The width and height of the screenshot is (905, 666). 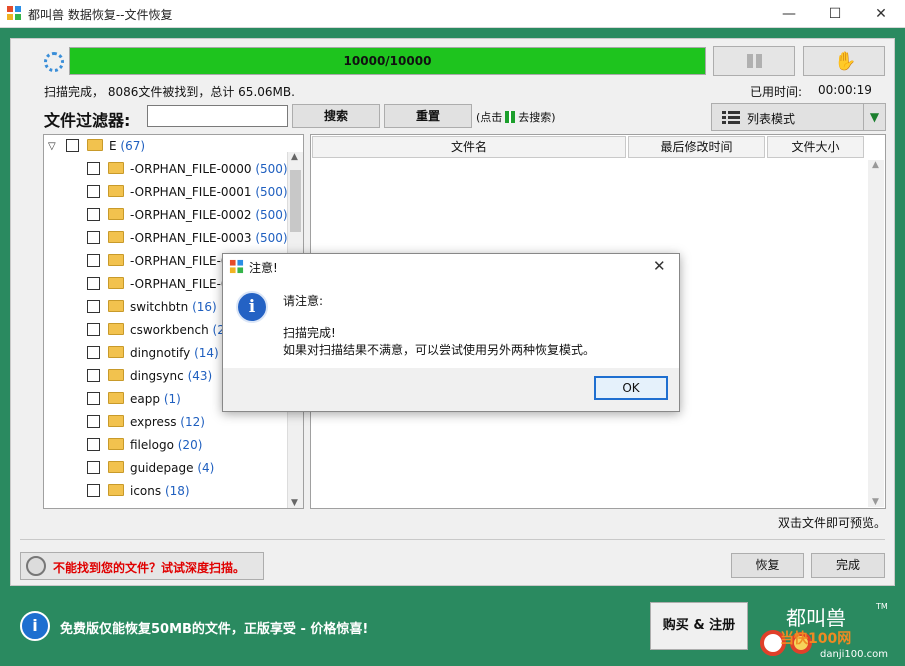 What do you see at coordinates (881, 14) in the screenshot?
I see `close-window-button: ✕` at bounding box center [881, 14].